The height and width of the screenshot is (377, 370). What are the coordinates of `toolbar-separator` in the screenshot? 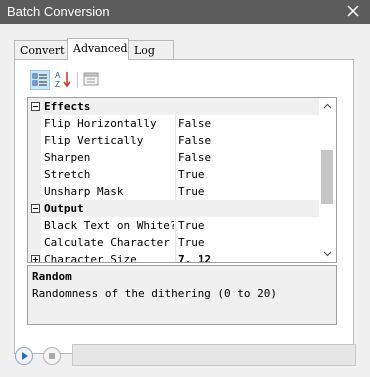 It's located at (77, 80).